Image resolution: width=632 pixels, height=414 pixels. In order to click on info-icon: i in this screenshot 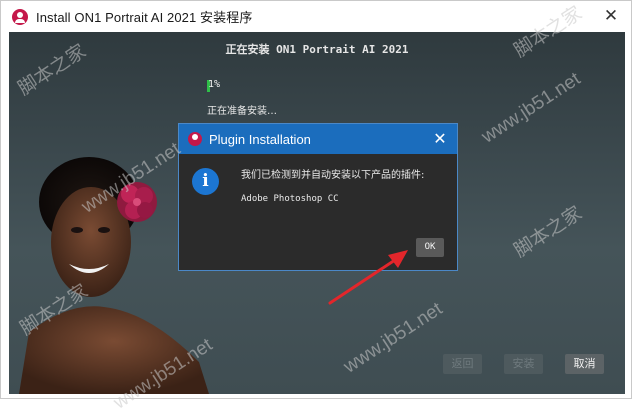, I will do `click(205, 181)`.